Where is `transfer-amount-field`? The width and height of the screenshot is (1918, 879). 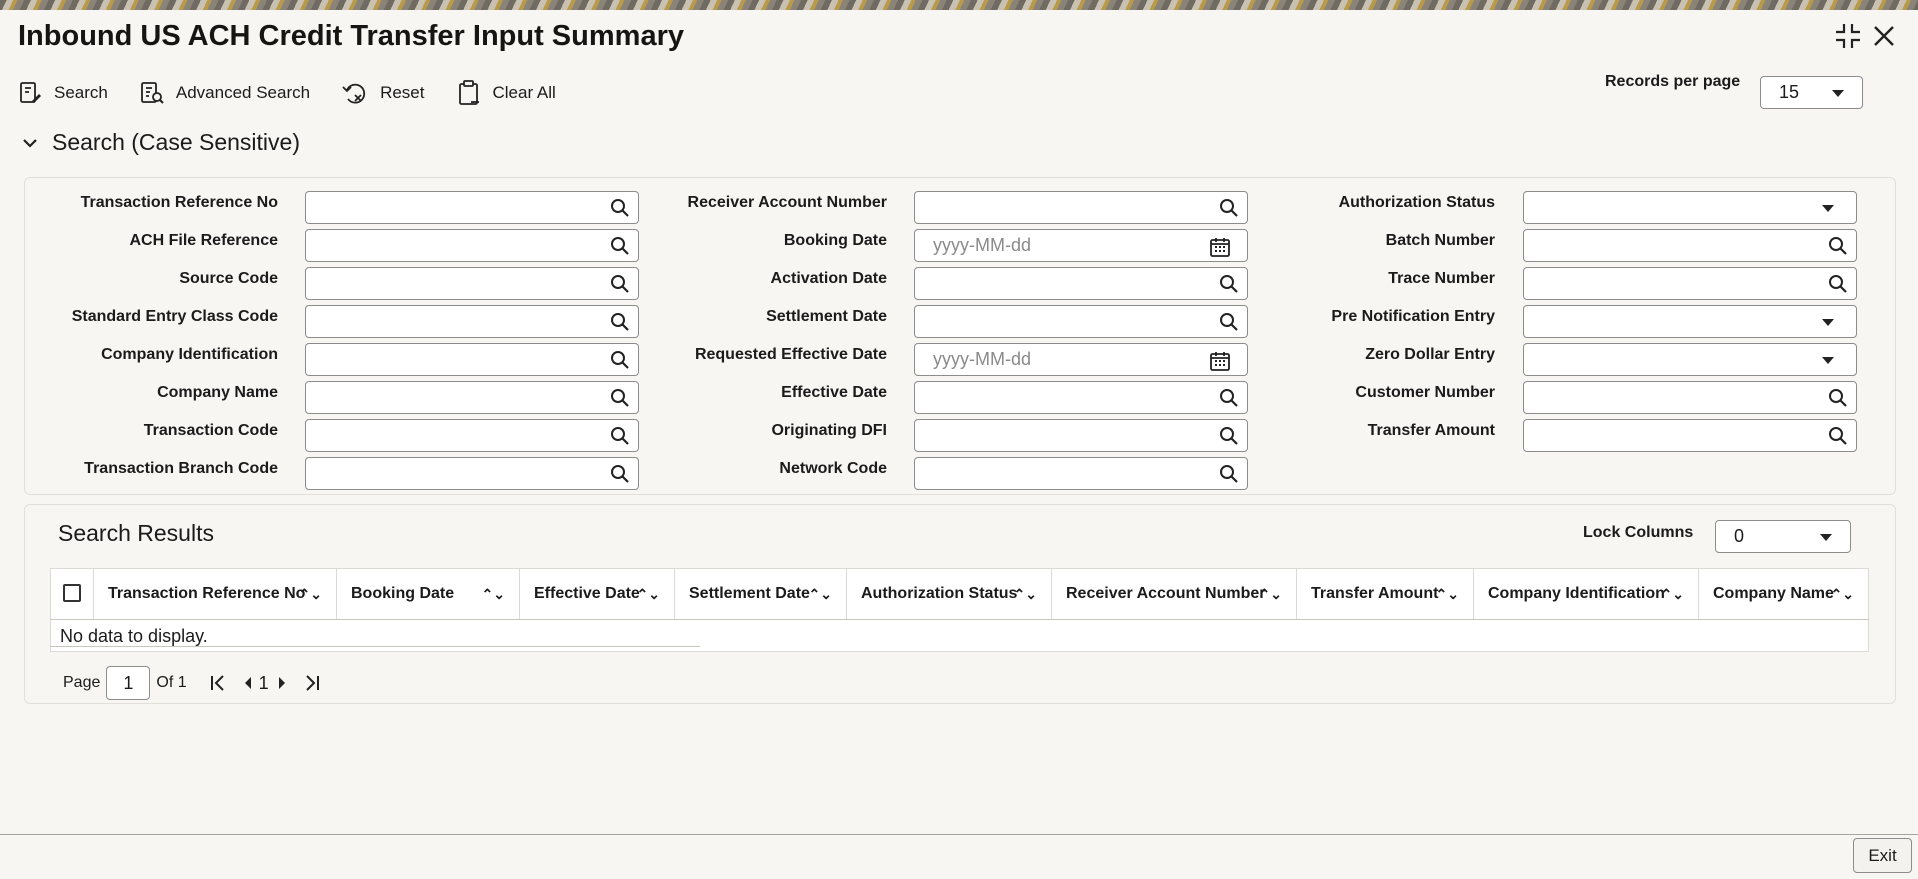 transfer-amount-field is located at coordinates (1690, 435).